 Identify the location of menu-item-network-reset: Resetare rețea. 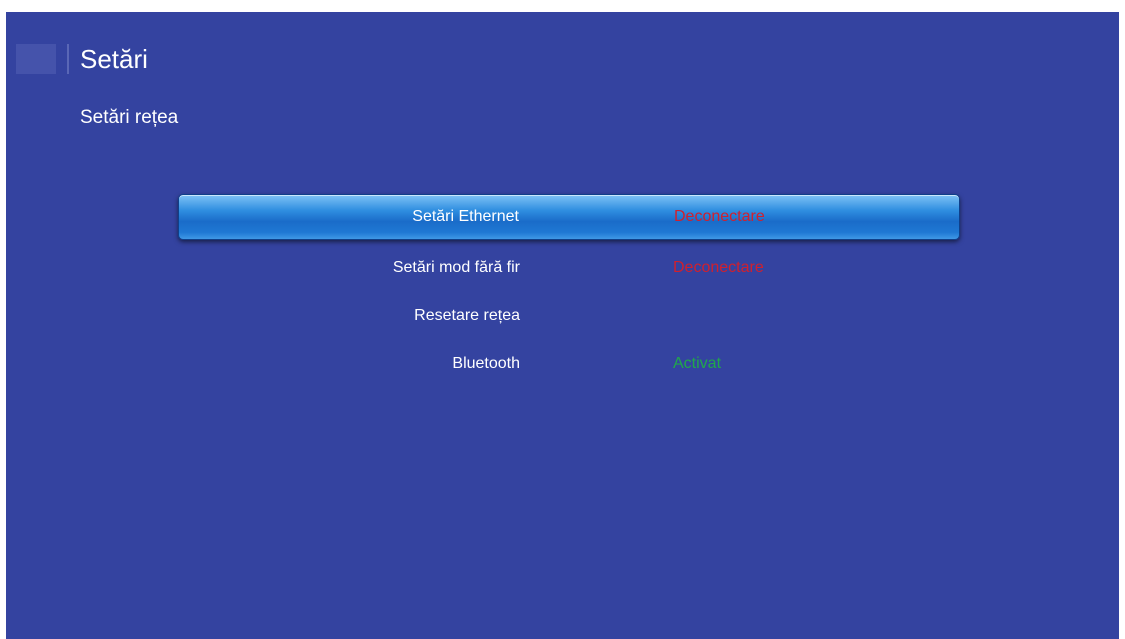
(569, 316).